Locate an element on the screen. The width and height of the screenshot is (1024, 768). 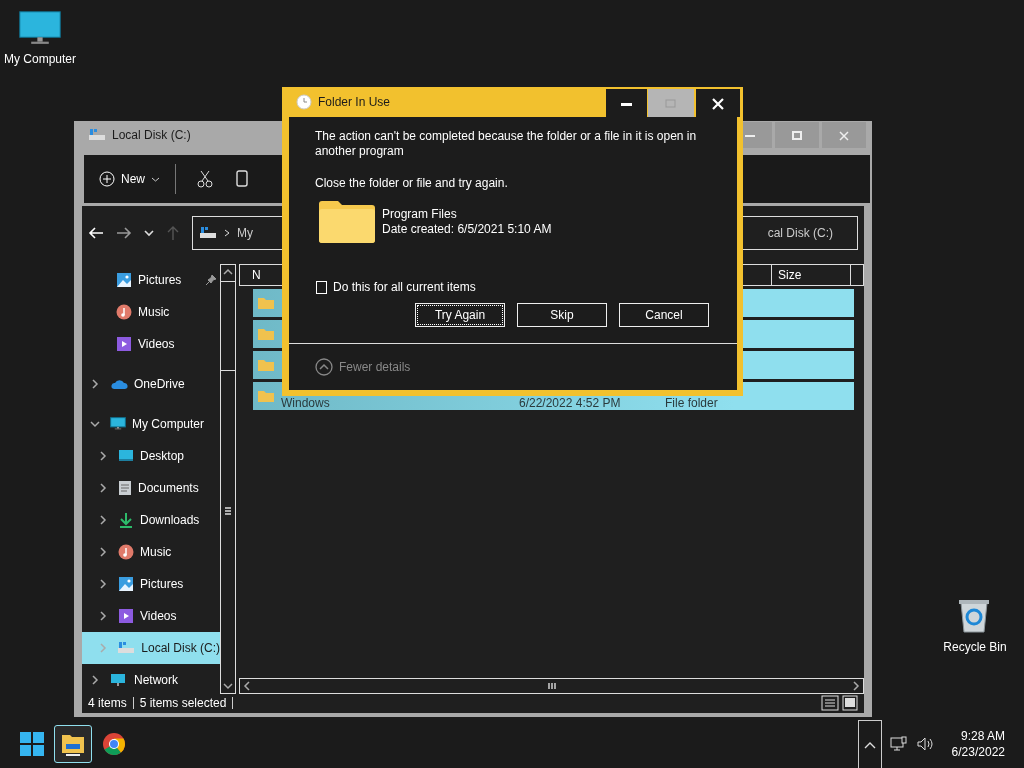
chevron-up-icon is located at coordinates (869, 744).